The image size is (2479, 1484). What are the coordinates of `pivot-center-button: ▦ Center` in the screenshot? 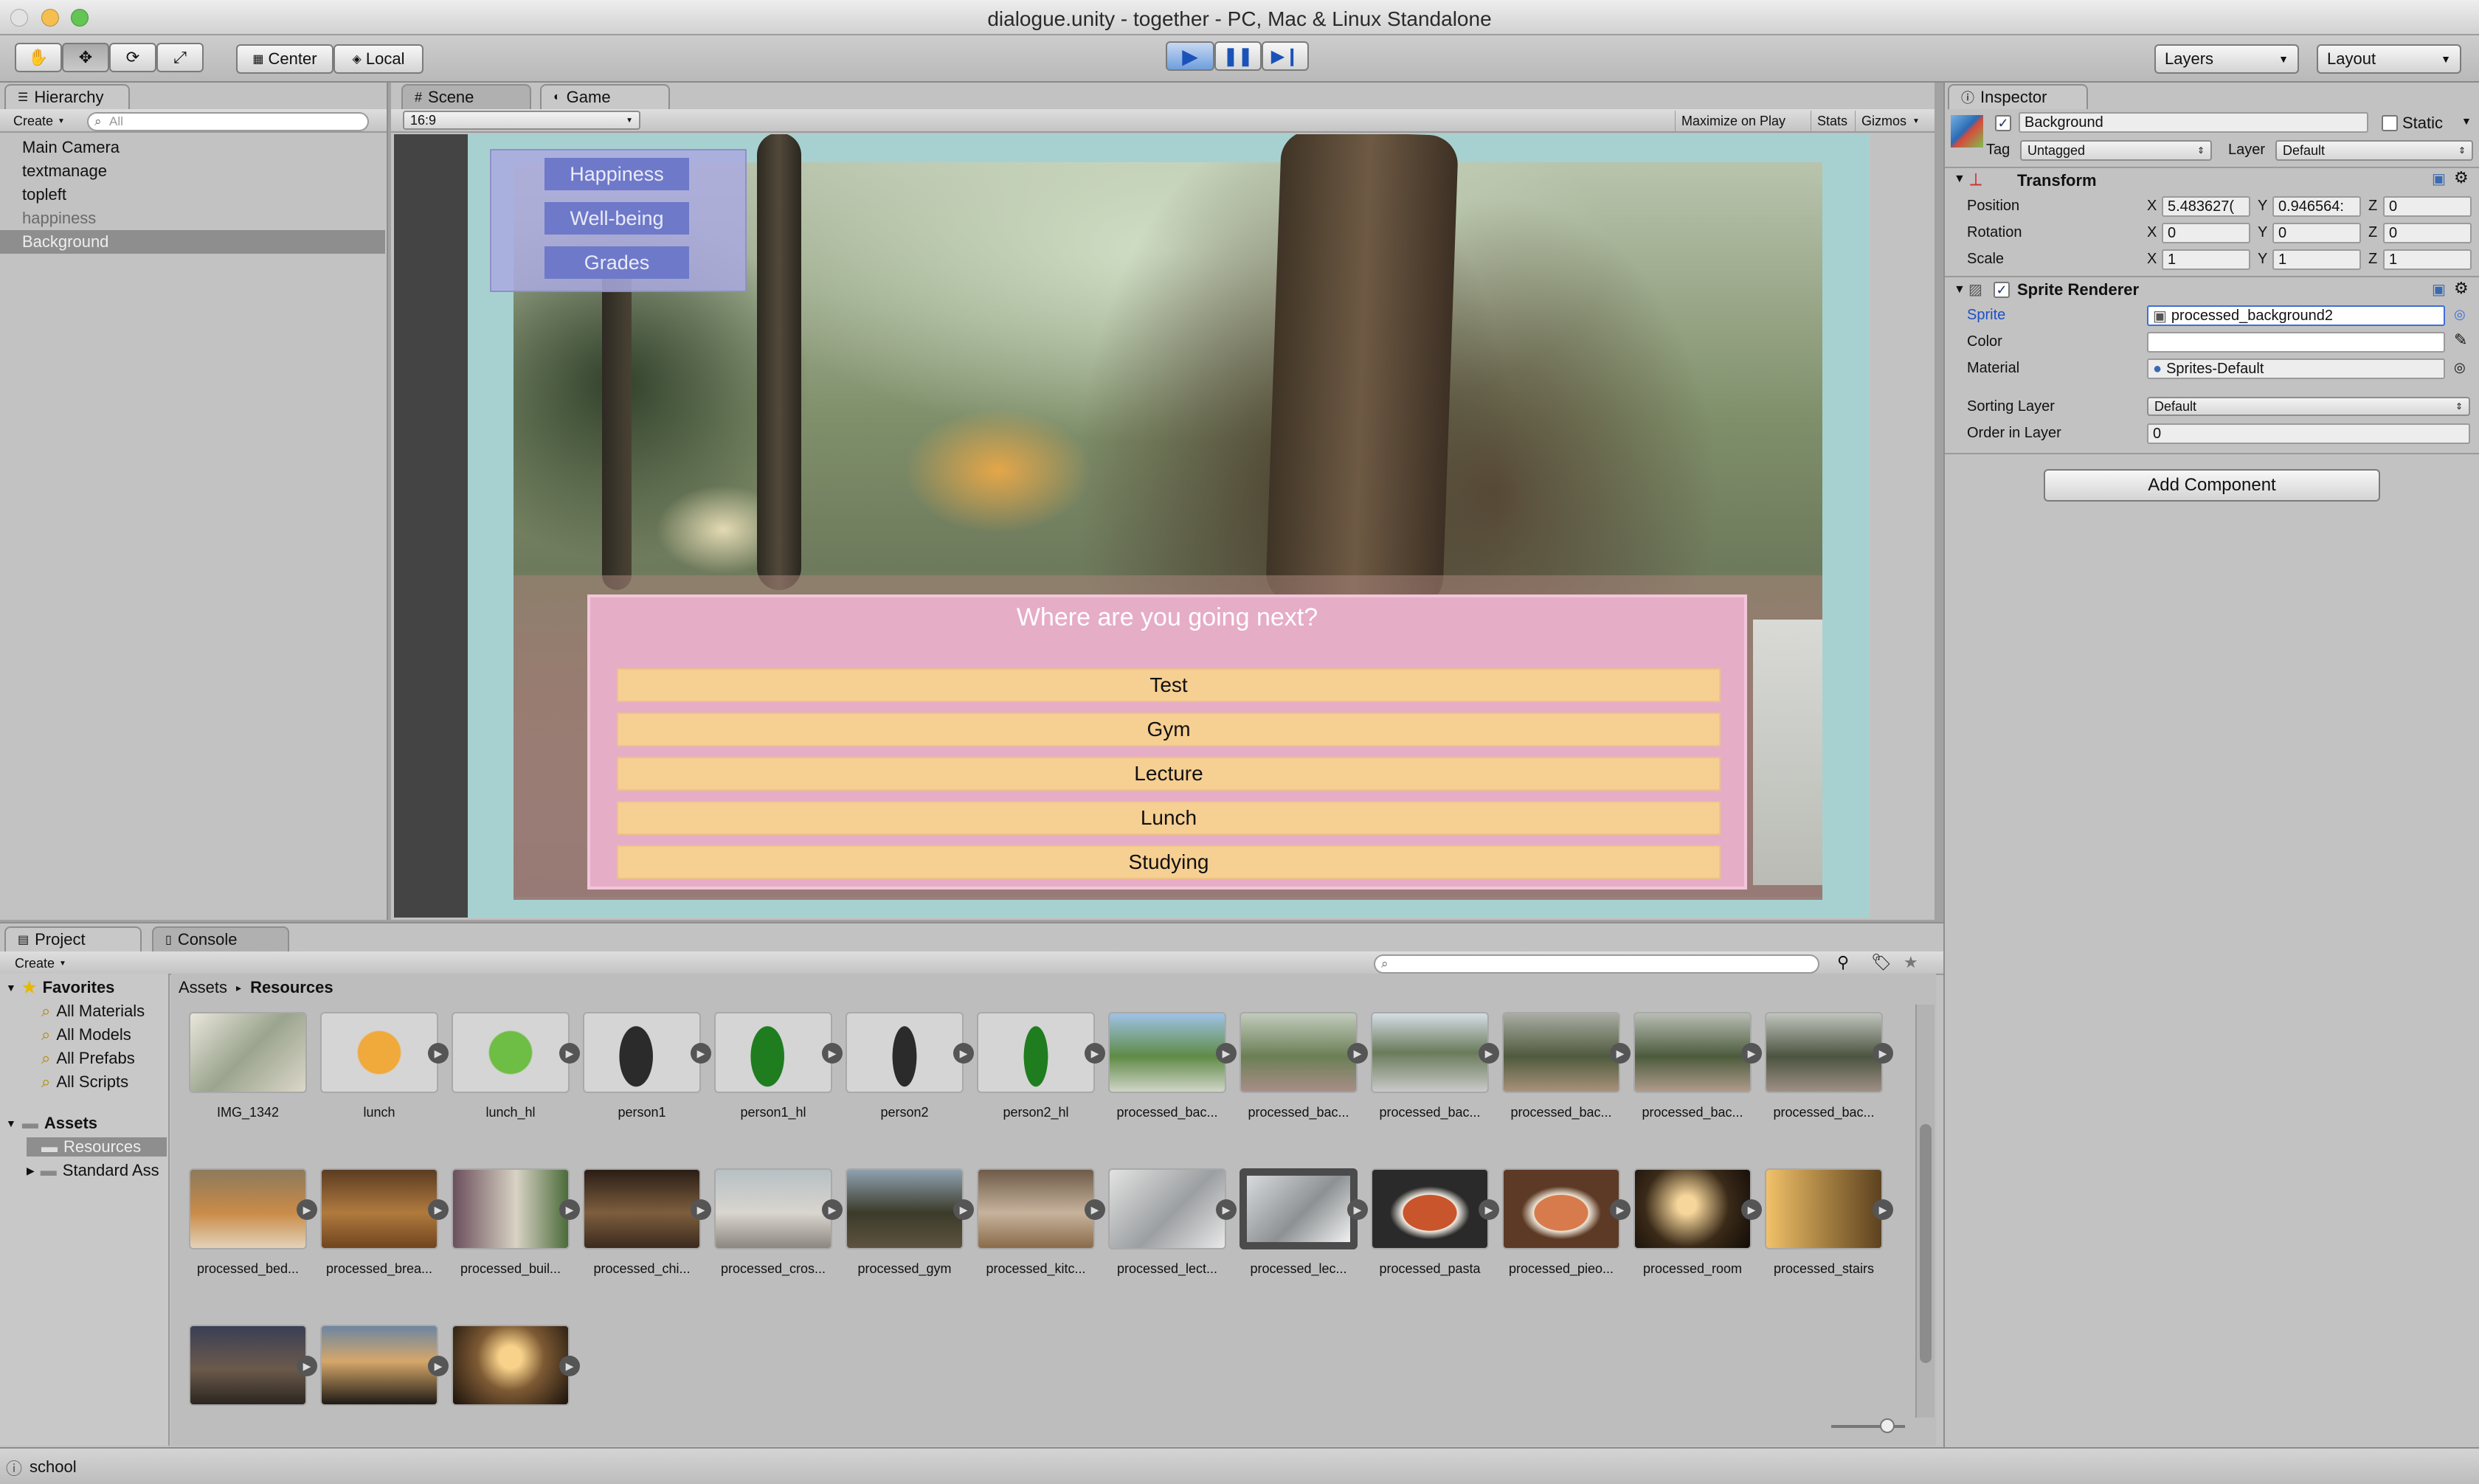 It's located at (285, 59).